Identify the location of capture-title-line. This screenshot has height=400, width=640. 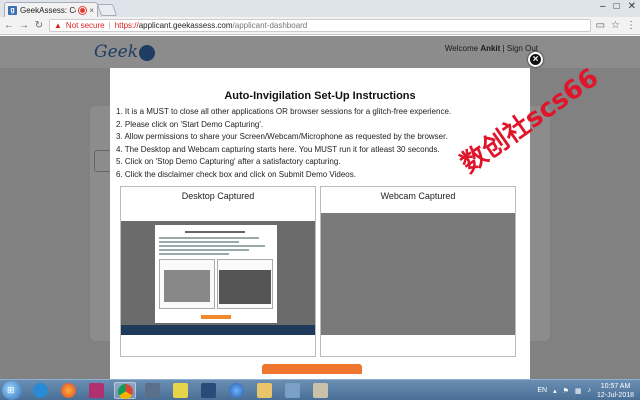
(215, 232).